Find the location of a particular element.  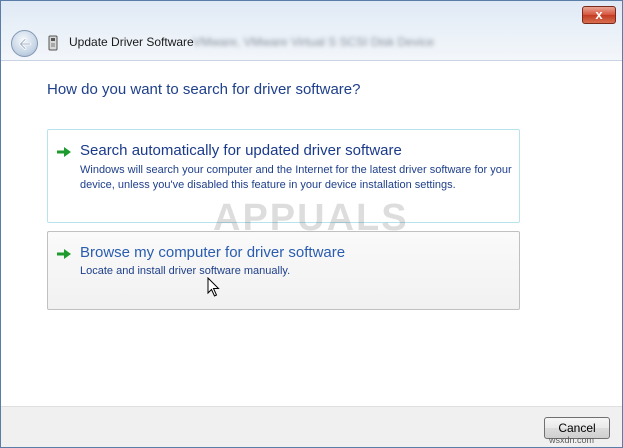

mouse-cursor-icon is located at coordinates (213, 287).